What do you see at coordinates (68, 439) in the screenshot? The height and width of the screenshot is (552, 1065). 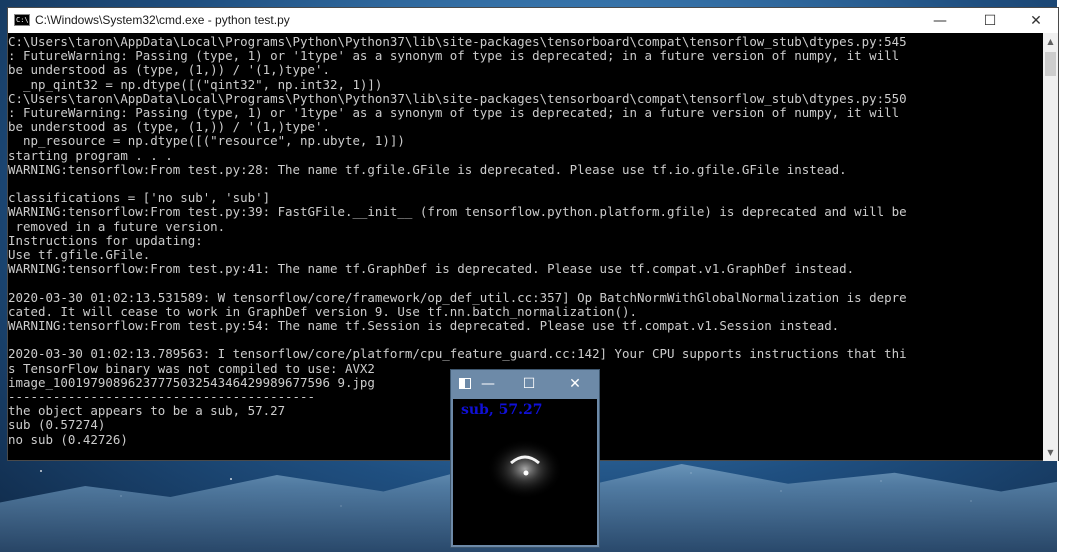 I see `console-line: no sub (0.42726)` at bounding box center [68, 439].